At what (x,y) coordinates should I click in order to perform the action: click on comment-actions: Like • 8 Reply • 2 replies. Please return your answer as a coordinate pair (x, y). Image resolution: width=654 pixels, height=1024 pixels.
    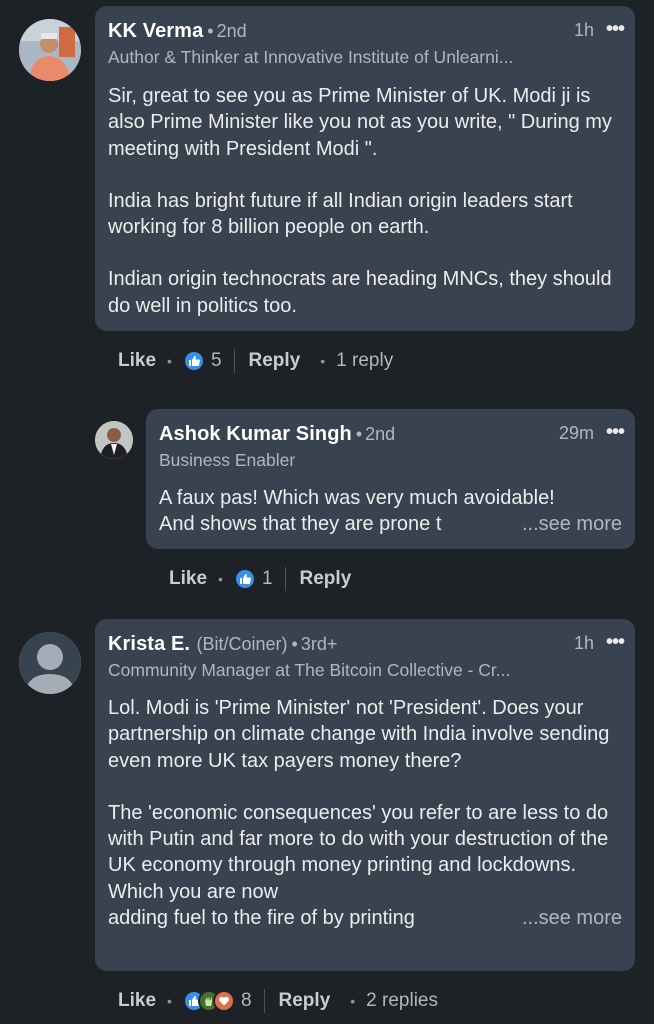
    Looking at the image, I should click on (278, 1001).